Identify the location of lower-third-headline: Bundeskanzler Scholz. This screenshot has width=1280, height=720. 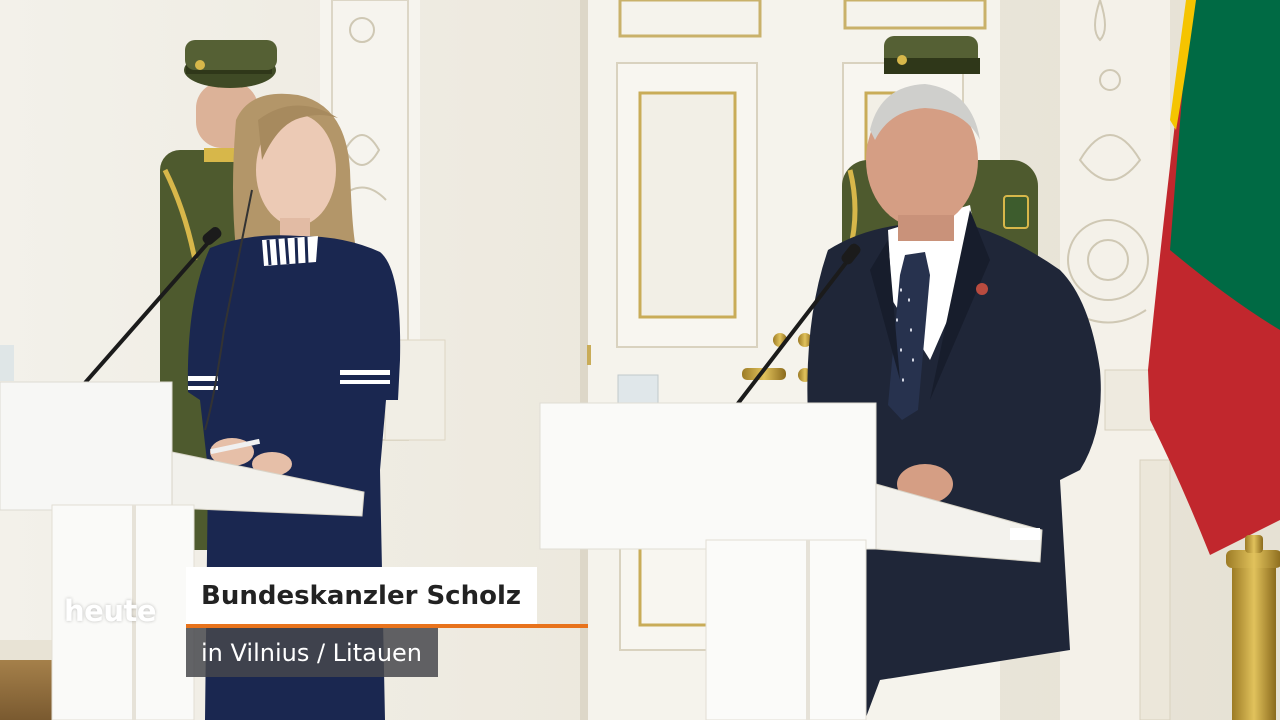
(361, 595).